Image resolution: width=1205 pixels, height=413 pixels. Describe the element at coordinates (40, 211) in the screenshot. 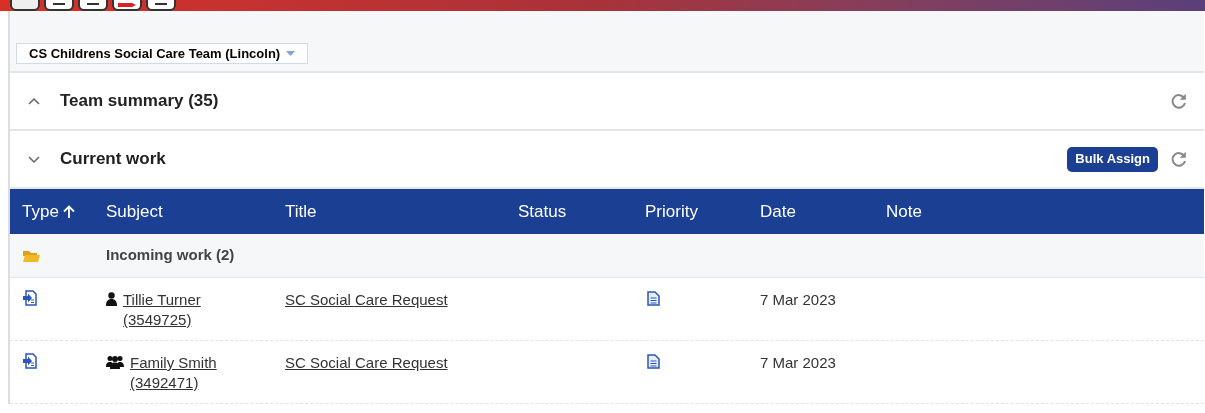

I see `column-header: Type` at that location.